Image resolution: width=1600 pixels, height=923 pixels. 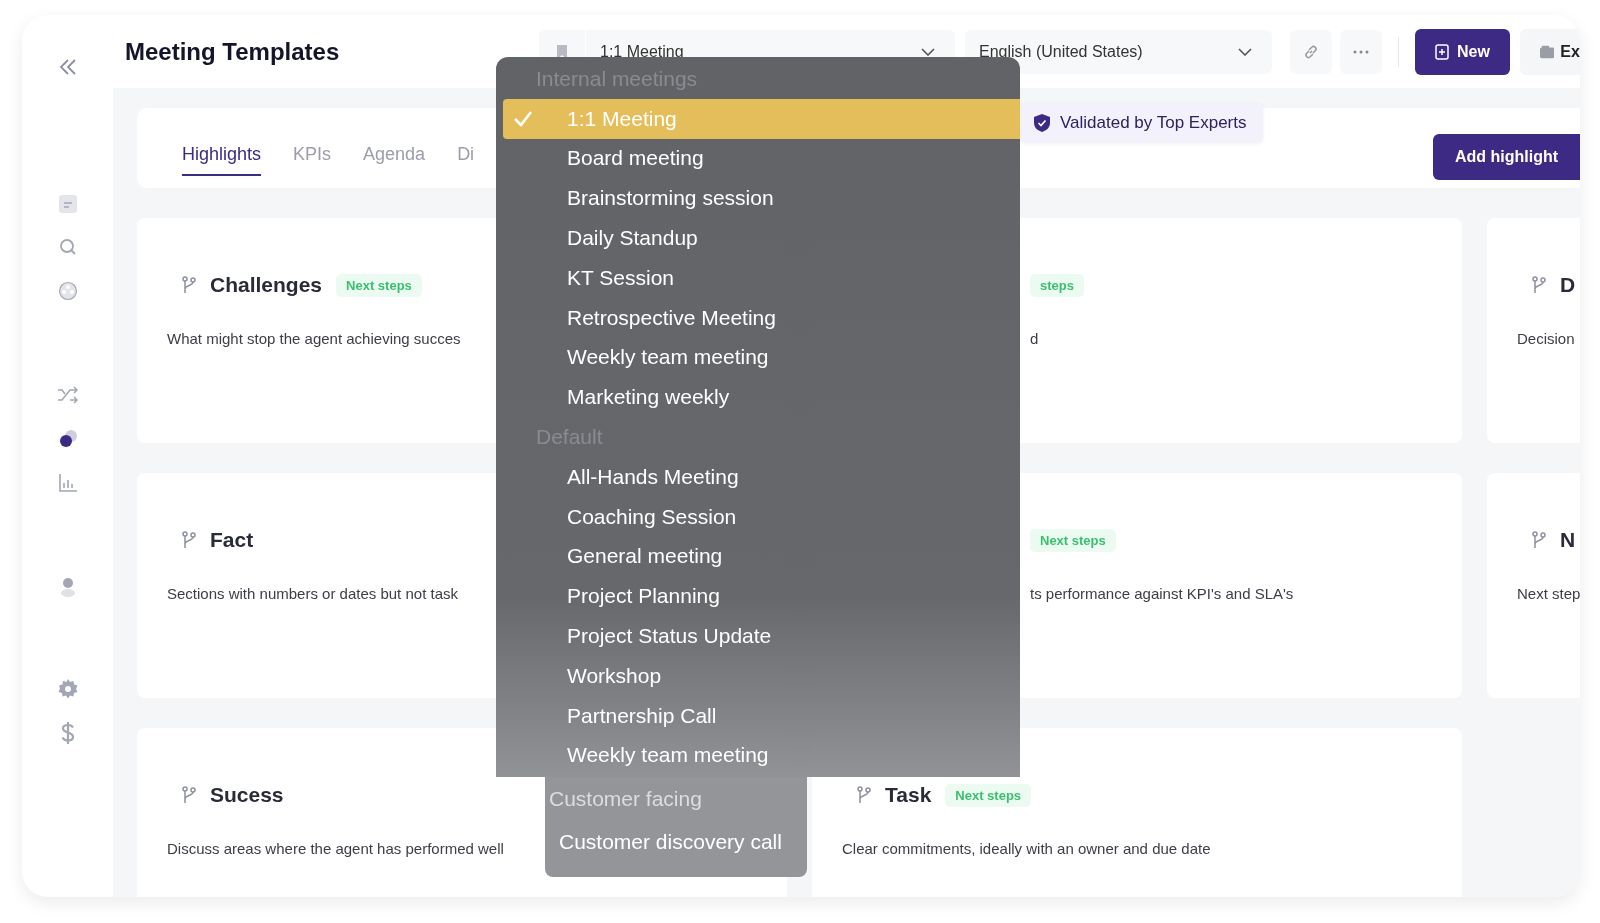 I want to click on menu-item: Customer discovery call, so click(x=676, y=842).